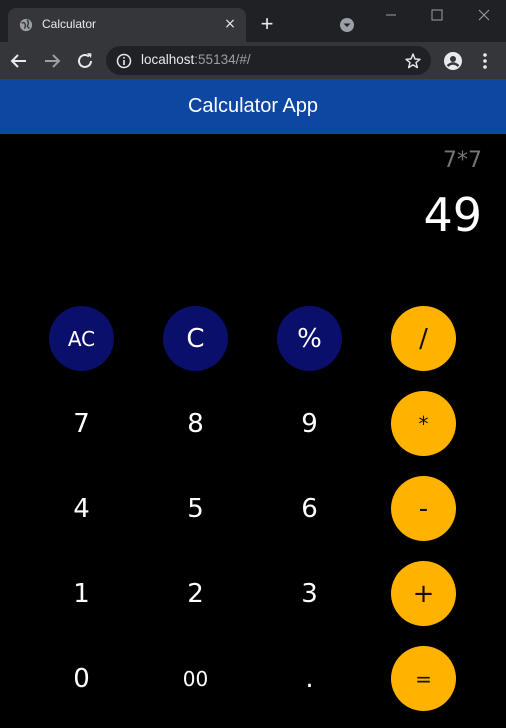 This screenshot has width=506, height=728. Describe the element at coordinates (453, 61) in the screenshot. I see `profile-icon` at that location.